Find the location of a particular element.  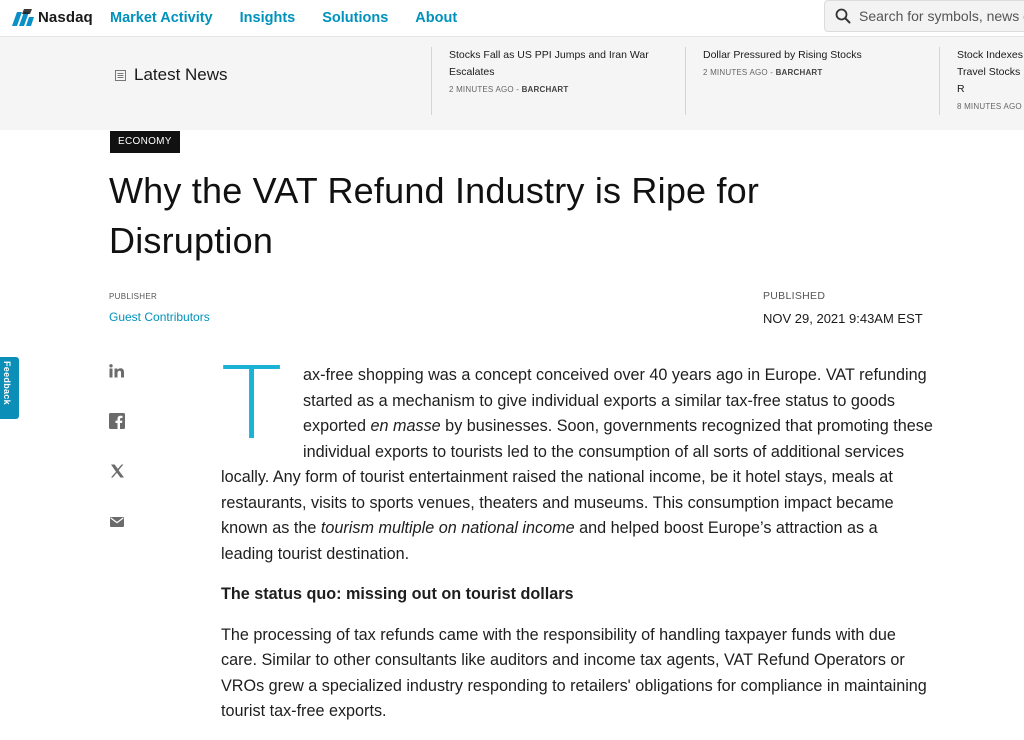

search-input is located at coordinates (941, 16).